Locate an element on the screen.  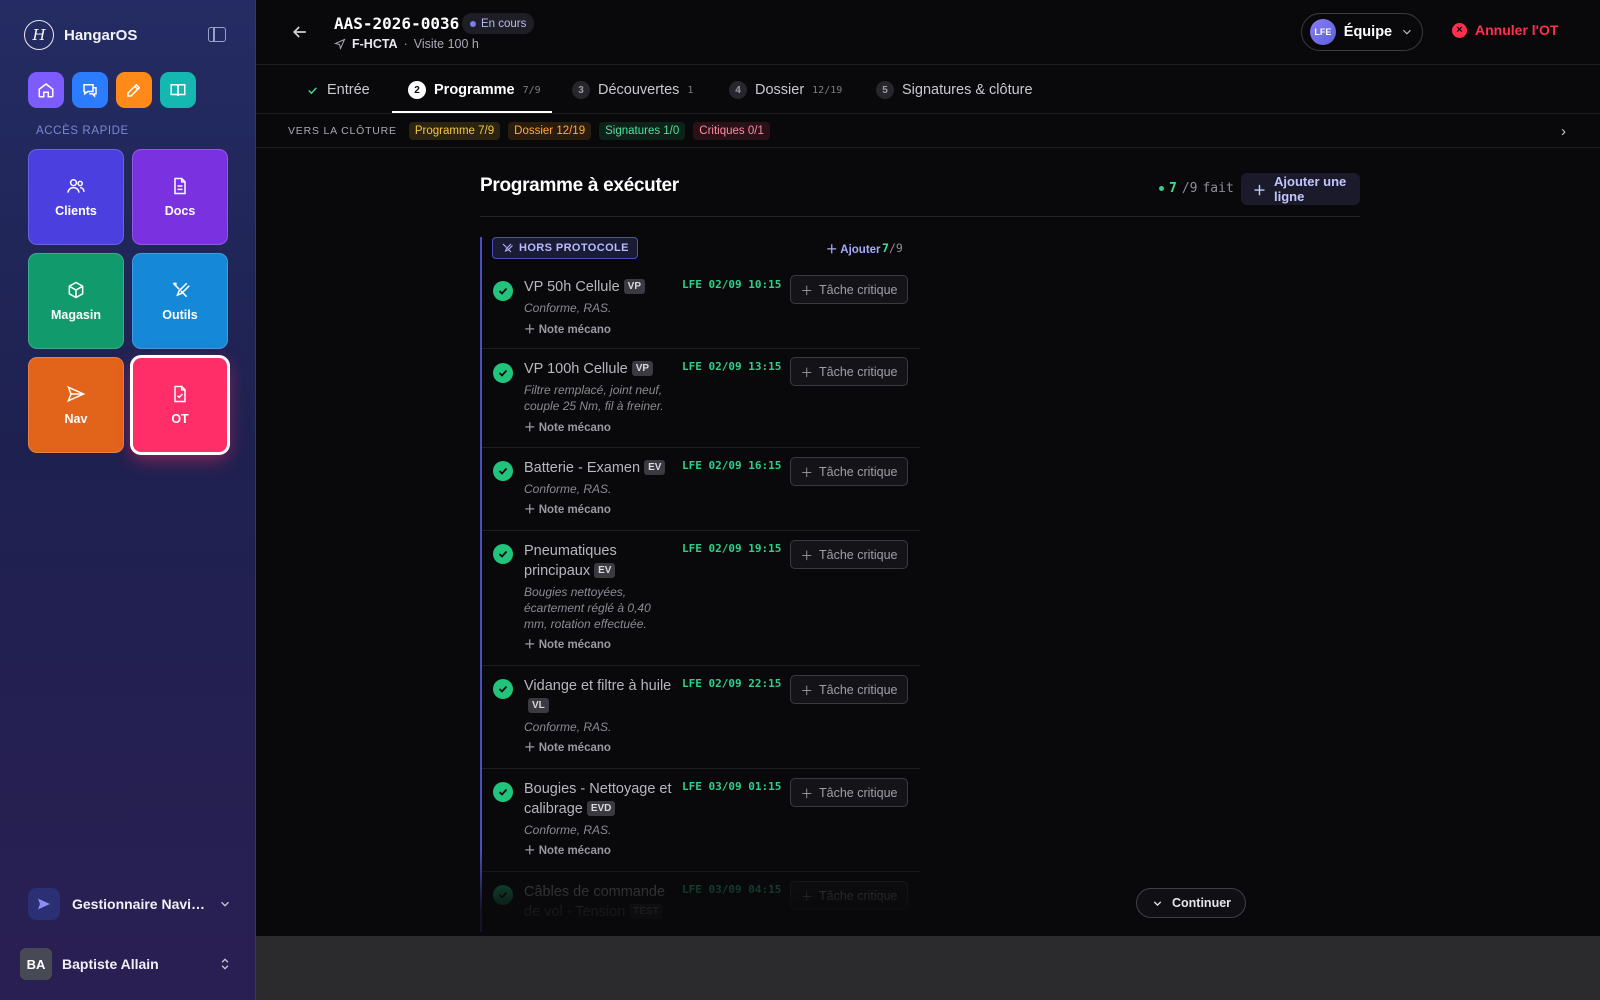
tab-dossier: 4 Dossier 12/19 is located at coordinates (785, 90).